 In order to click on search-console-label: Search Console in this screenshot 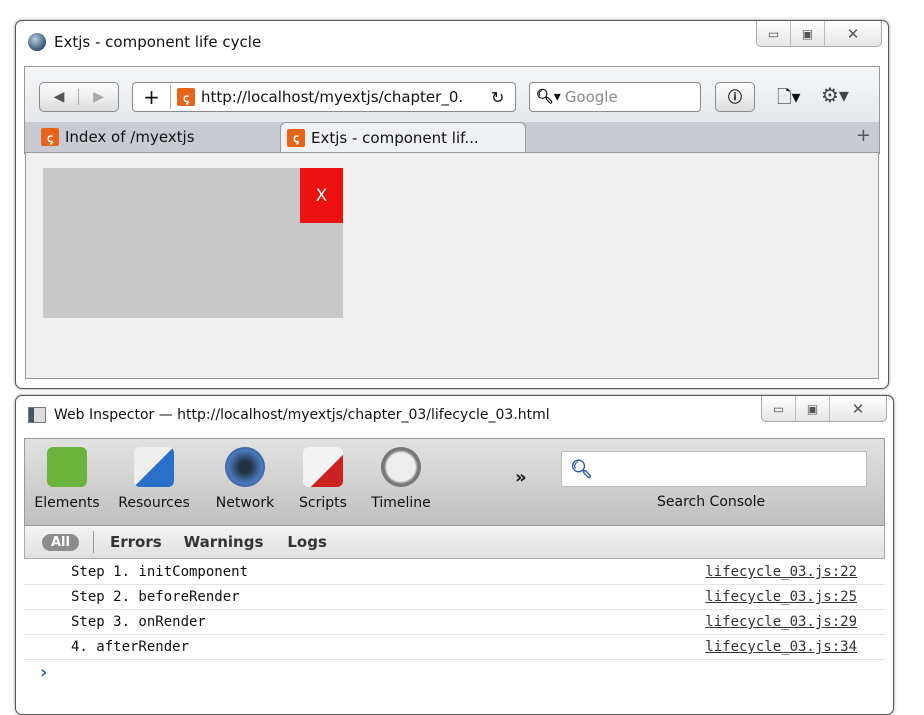, I will do `click(711, 502)`.